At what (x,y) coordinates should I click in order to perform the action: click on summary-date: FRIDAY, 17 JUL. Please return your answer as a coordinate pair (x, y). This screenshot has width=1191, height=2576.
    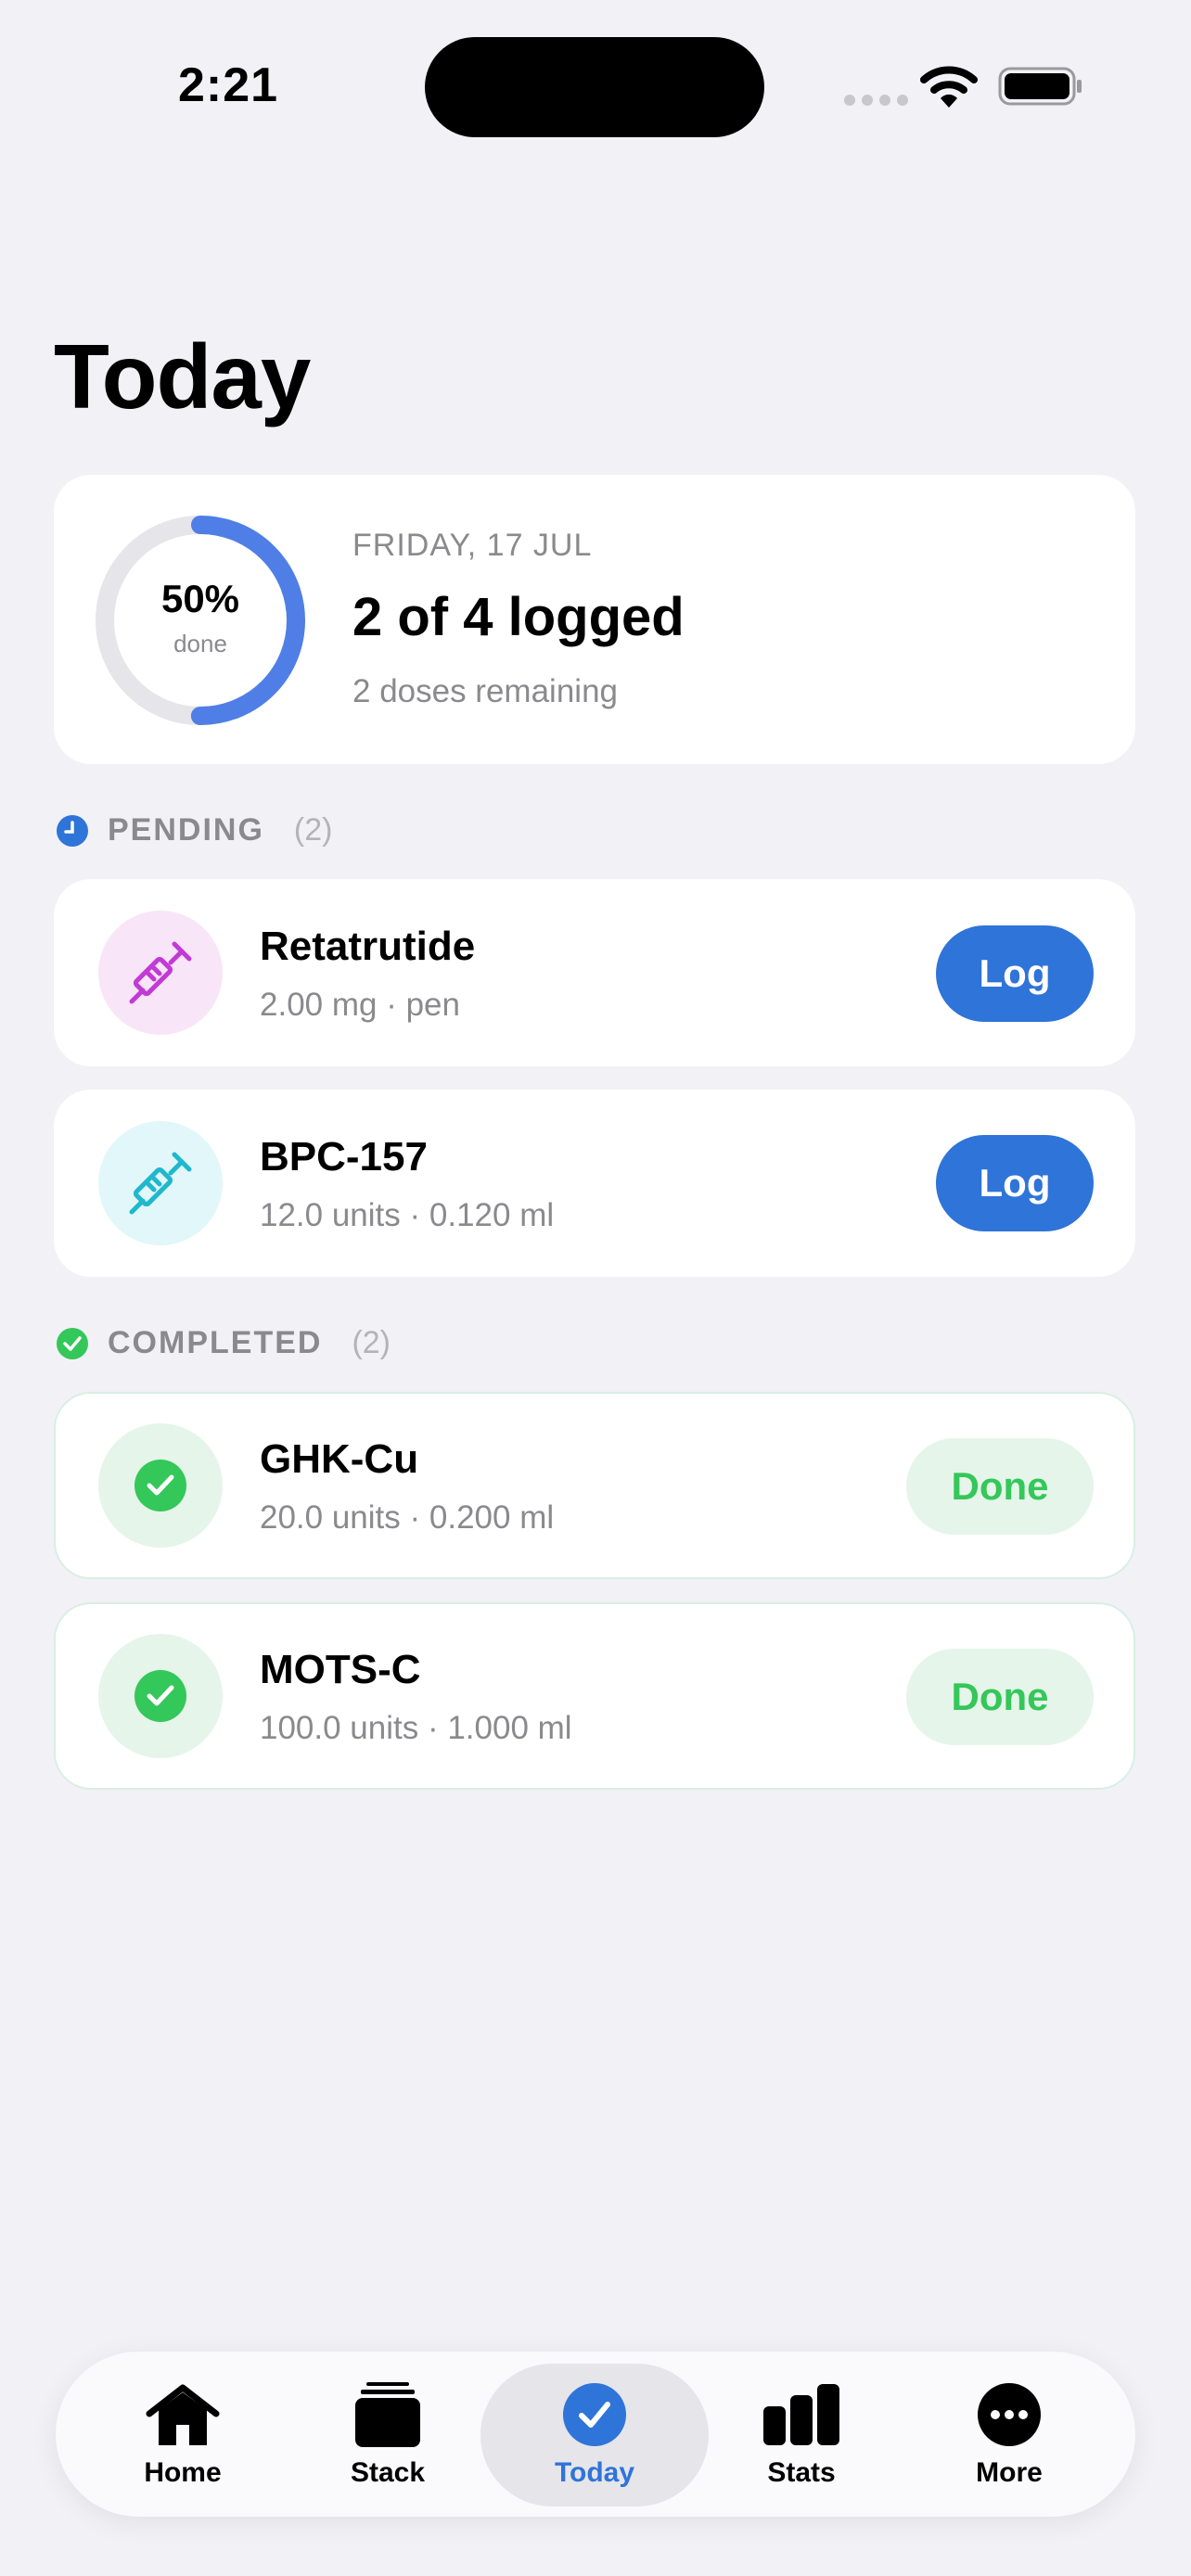
    Looking at the image, I should click on (472, 545).